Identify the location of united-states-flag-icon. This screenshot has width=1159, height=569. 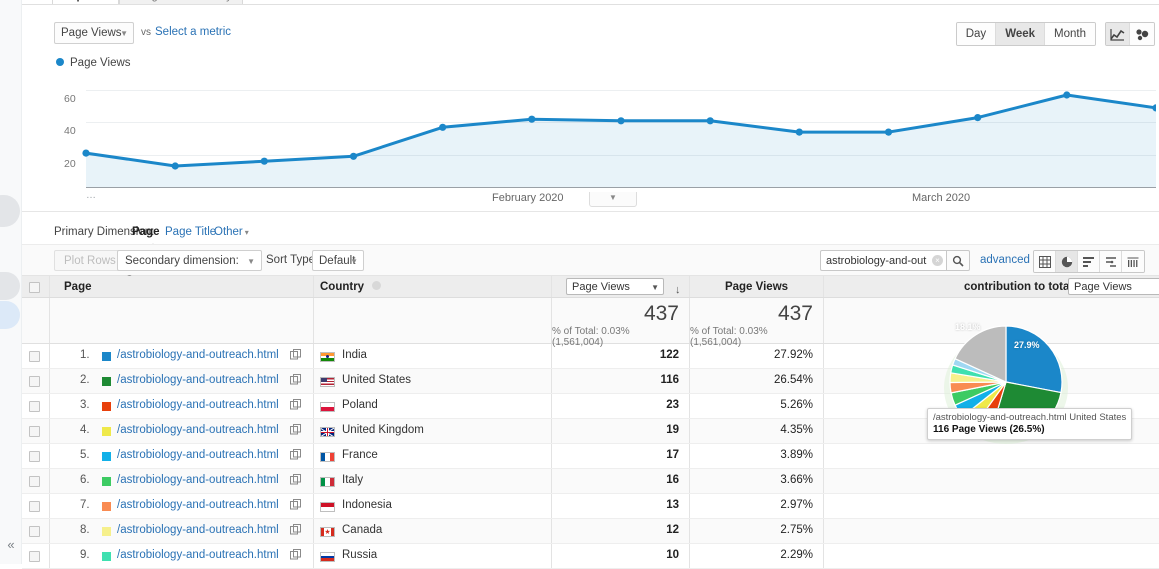
(327, 382).